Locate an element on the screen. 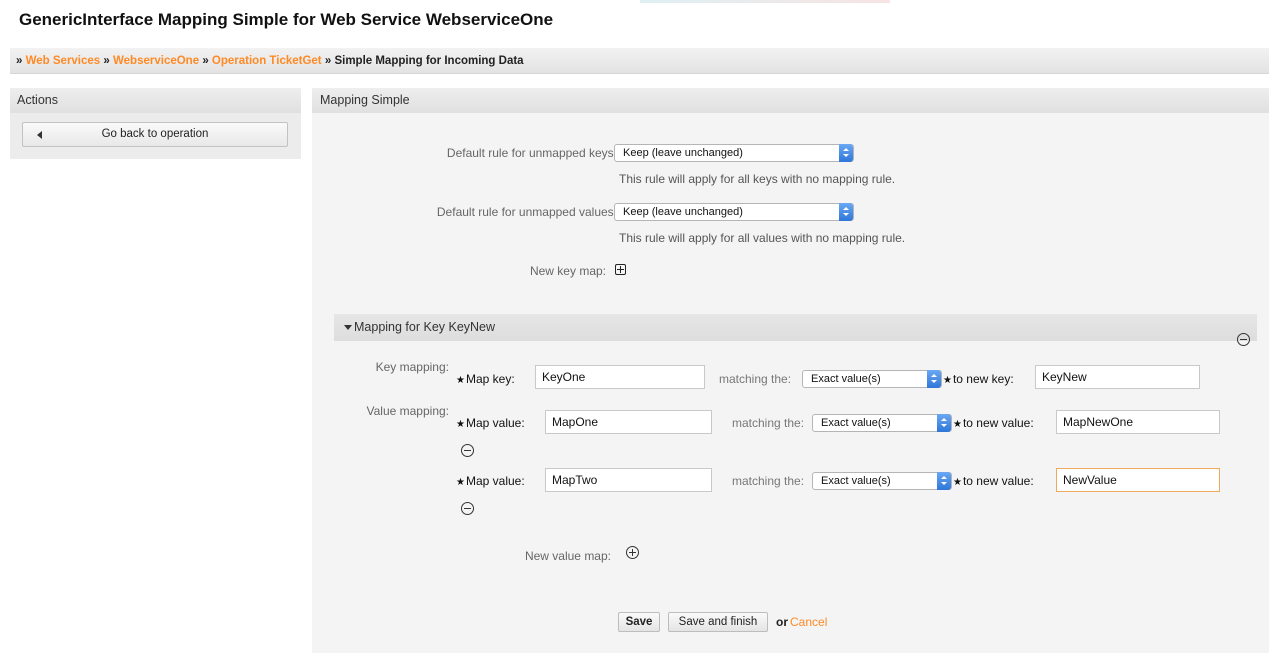 This screenshot has height=653, width=1269. default-keys-select: Keep (leave unchanged) is located at coordinates (734, 153).